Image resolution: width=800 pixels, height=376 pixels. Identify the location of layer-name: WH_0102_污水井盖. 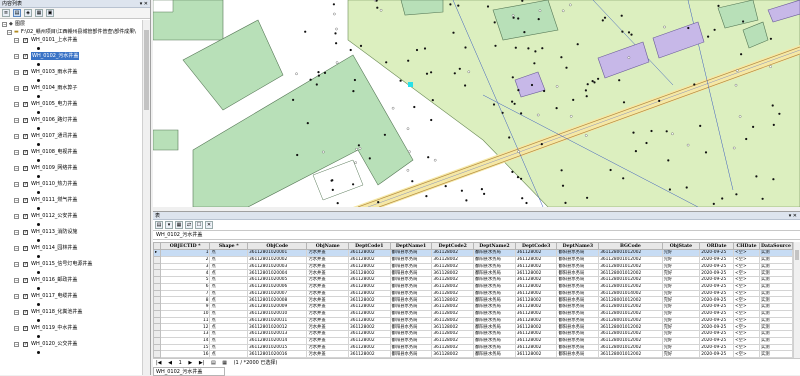
(55, 56).